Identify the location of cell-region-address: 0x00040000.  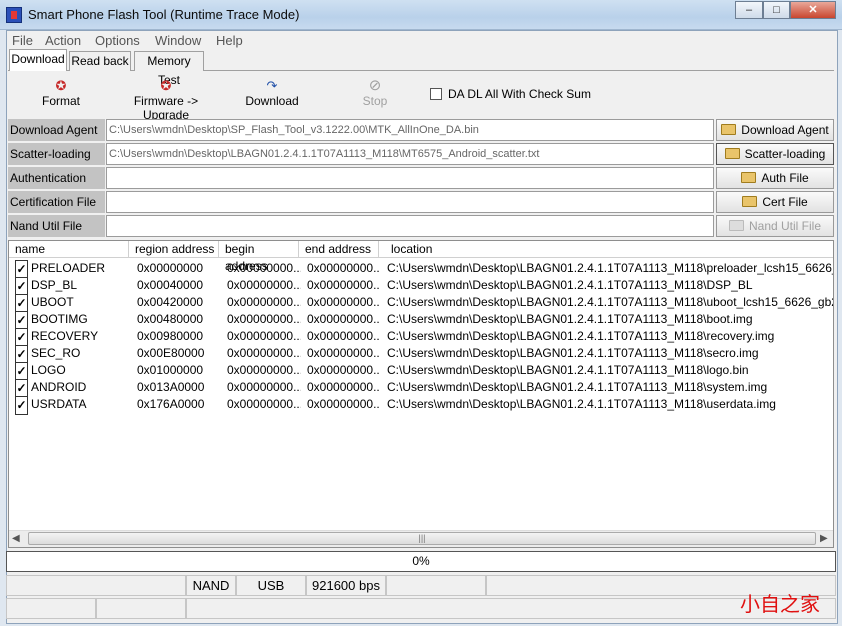
(170, 285).